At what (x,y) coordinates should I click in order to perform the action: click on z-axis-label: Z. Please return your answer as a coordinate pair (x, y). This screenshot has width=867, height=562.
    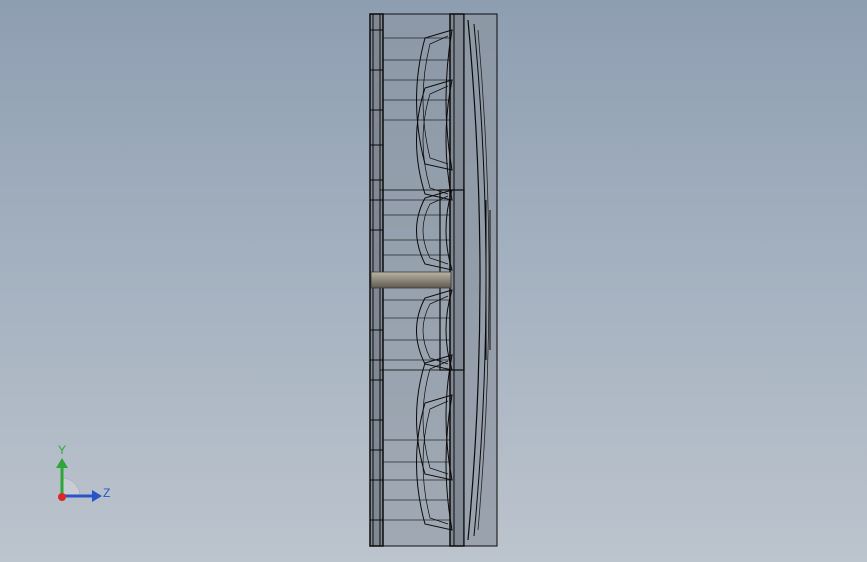
    Looking at the image, I should click on (107, 493).